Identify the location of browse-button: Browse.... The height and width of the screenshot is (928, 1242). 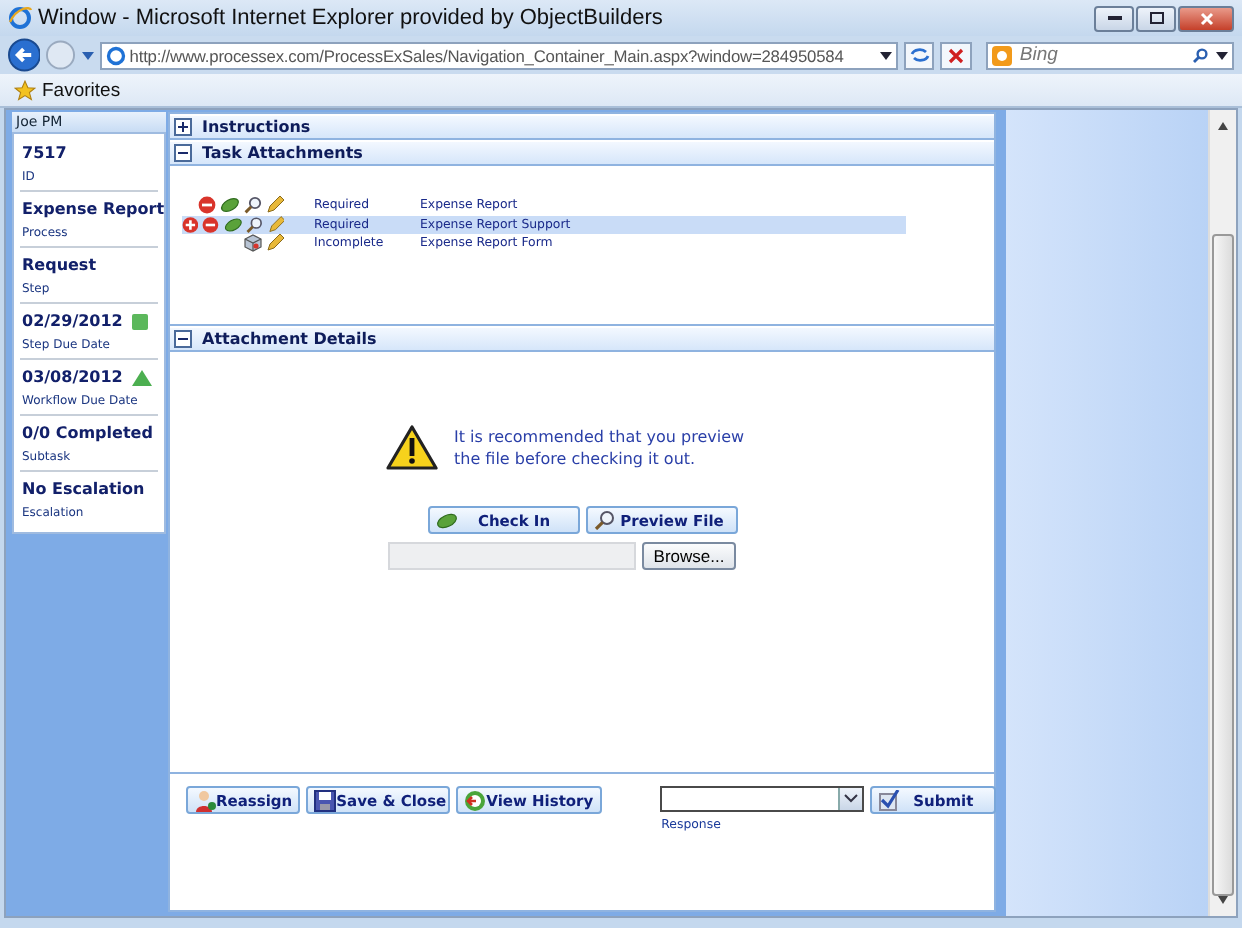
(689, 556).